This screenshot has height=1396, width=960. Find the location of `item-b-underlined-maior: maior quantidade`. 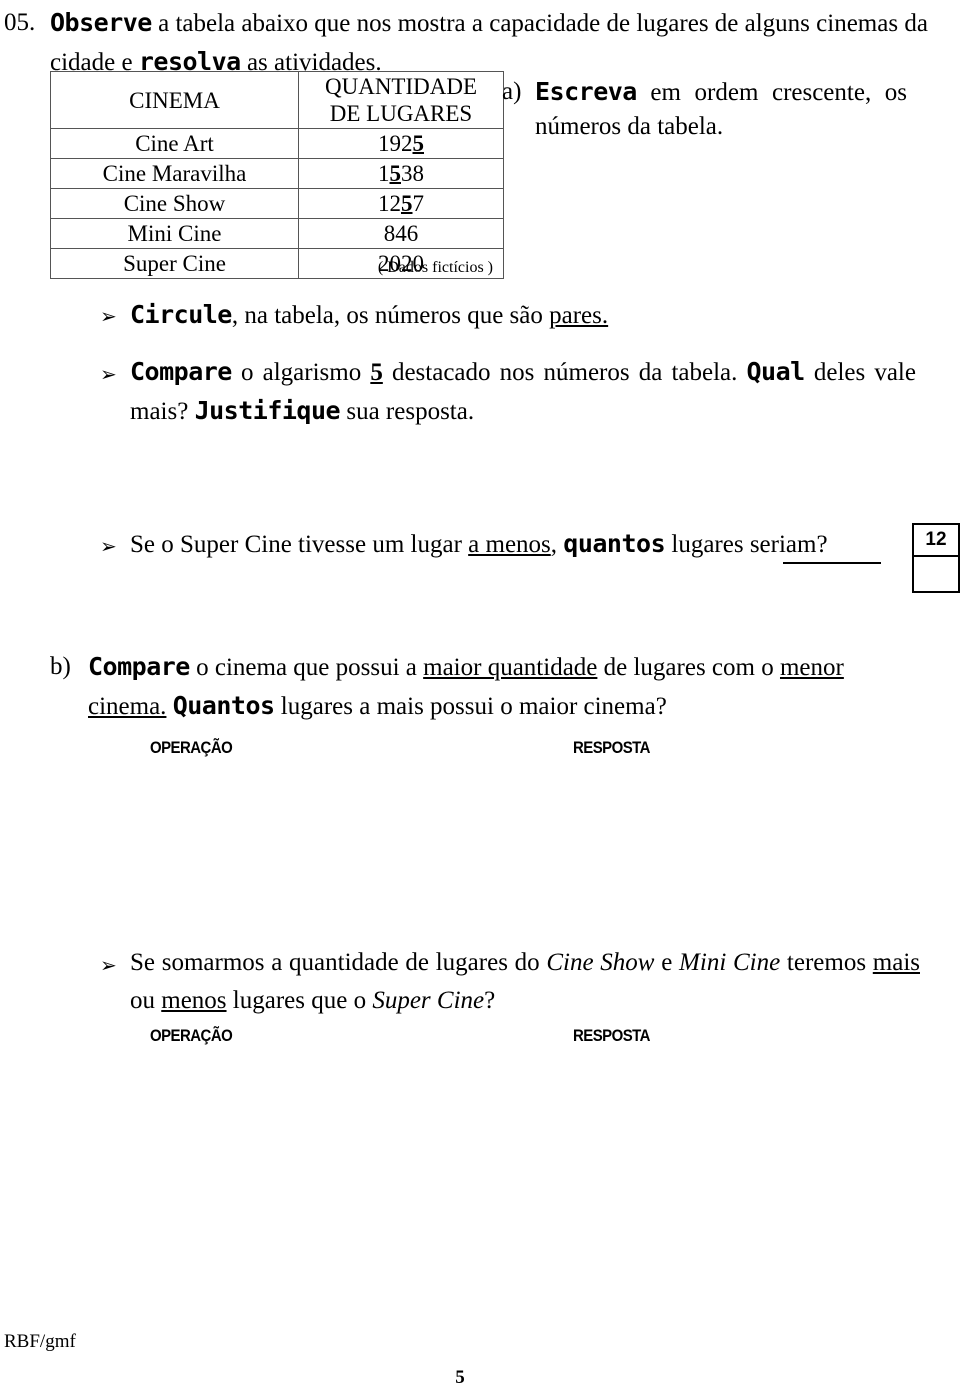

item-b-underlined-maior: maior quantidade is located at coordinates (510, 667).